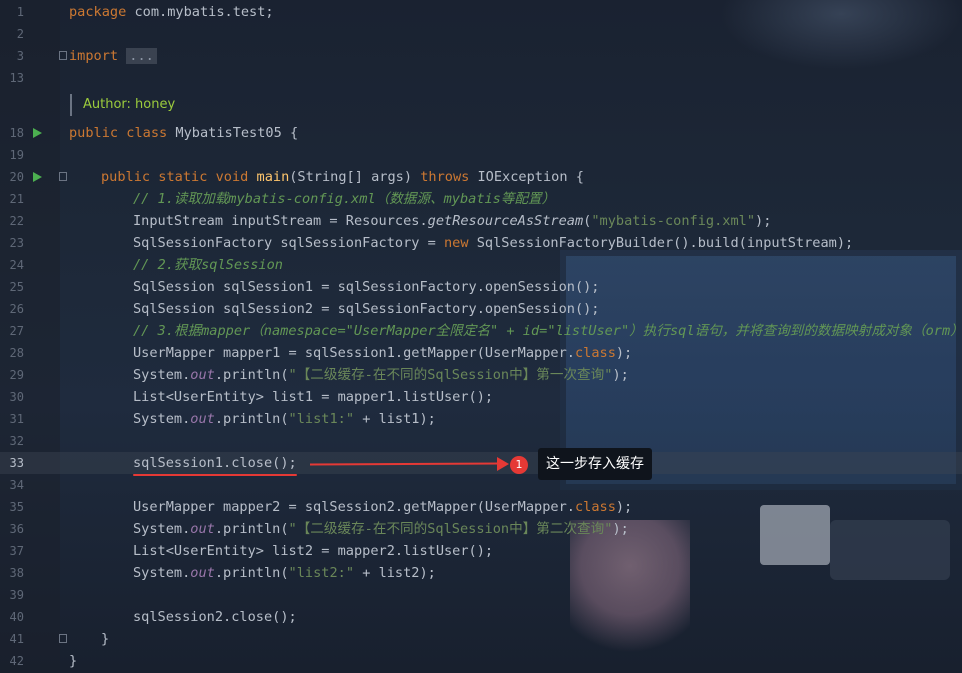  Describe the element at coordinates (395, 573) in the screenshot. I see `code-text: + list2);` at that location.